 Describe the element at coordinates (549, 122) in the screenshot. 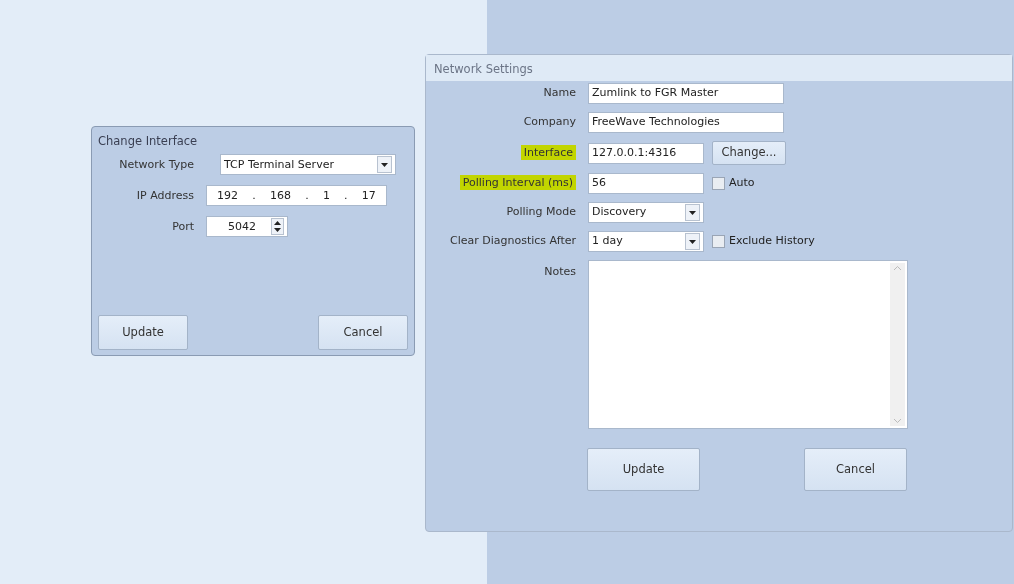

I see `field-label: Company` at that location.